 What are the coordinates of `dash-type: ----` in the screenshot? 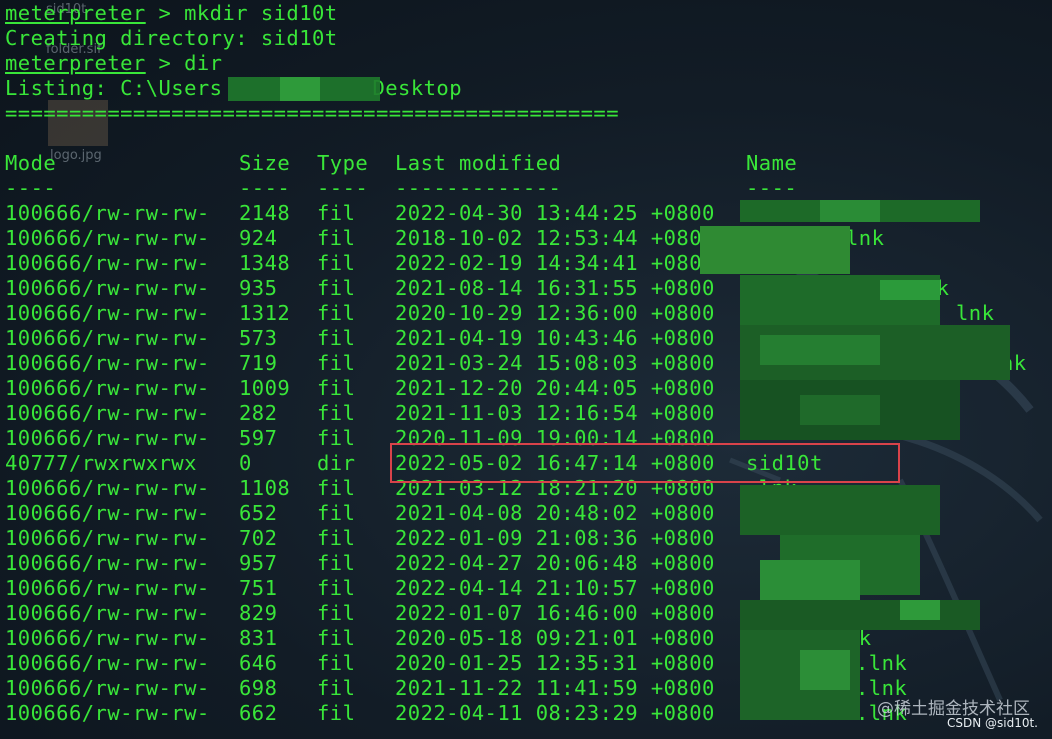 It's located at (343, 188).